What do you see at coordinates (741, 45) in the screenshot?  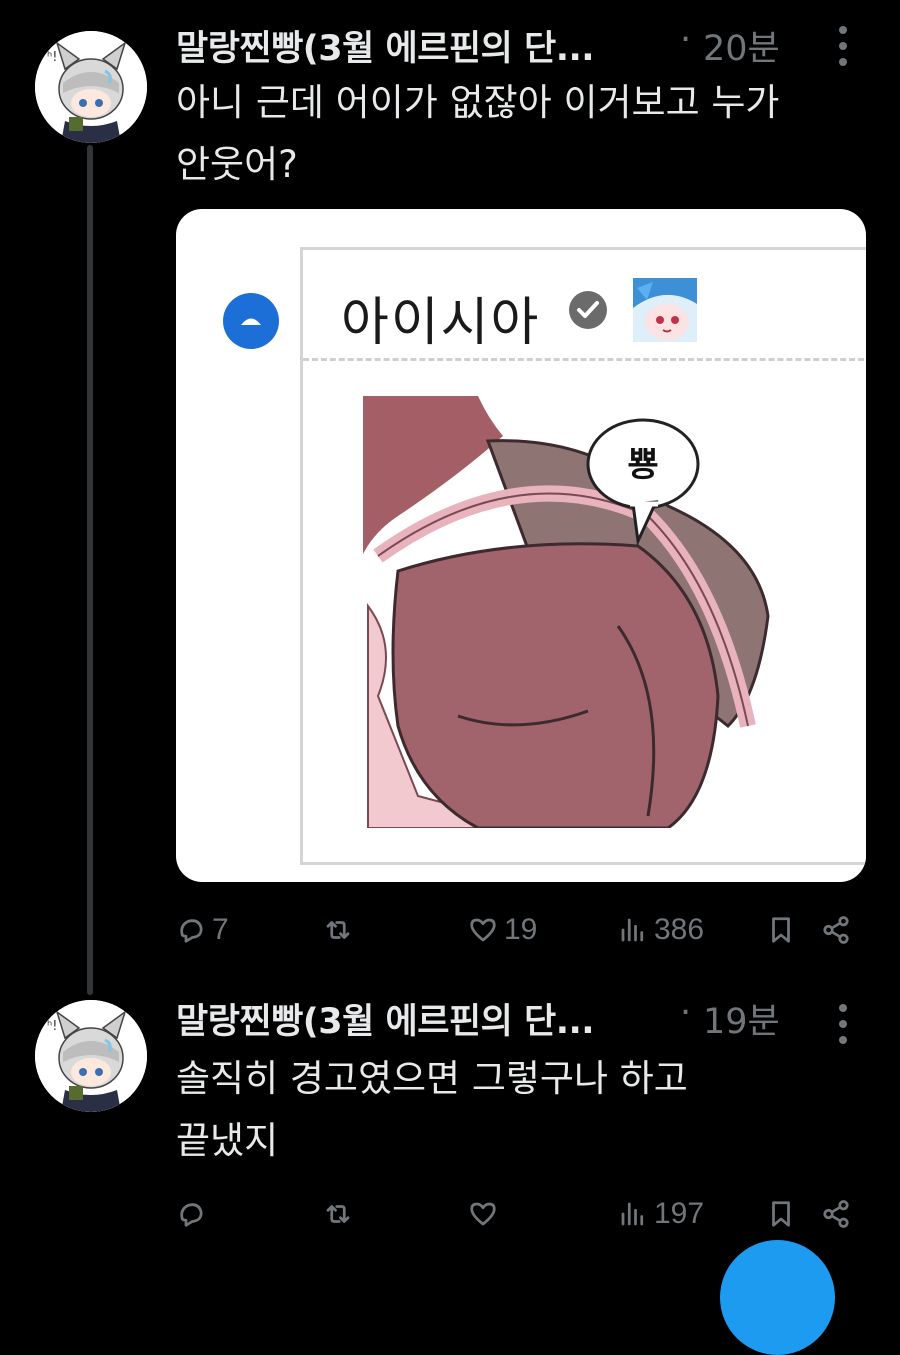 I see `tweet-timestamp: 20분` at bounding box center [741, 45].